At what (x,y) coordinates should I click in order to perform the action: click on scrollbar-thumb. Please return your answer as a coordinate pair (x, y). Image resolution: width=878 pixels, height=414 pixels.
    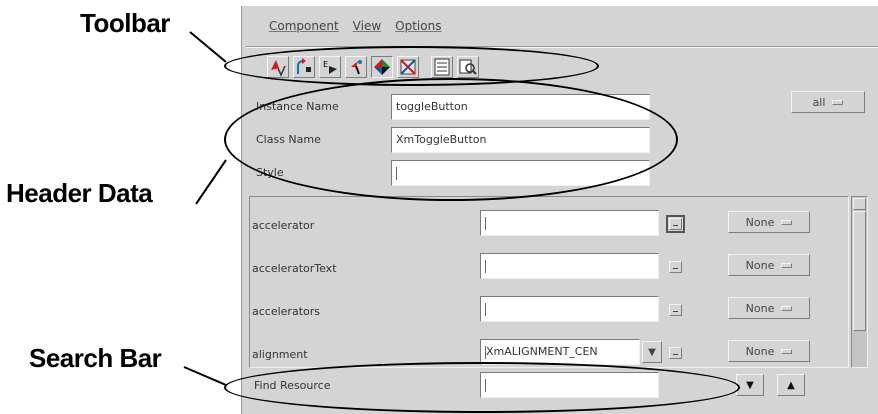
    Looking at the image, I should click on (859, 271).